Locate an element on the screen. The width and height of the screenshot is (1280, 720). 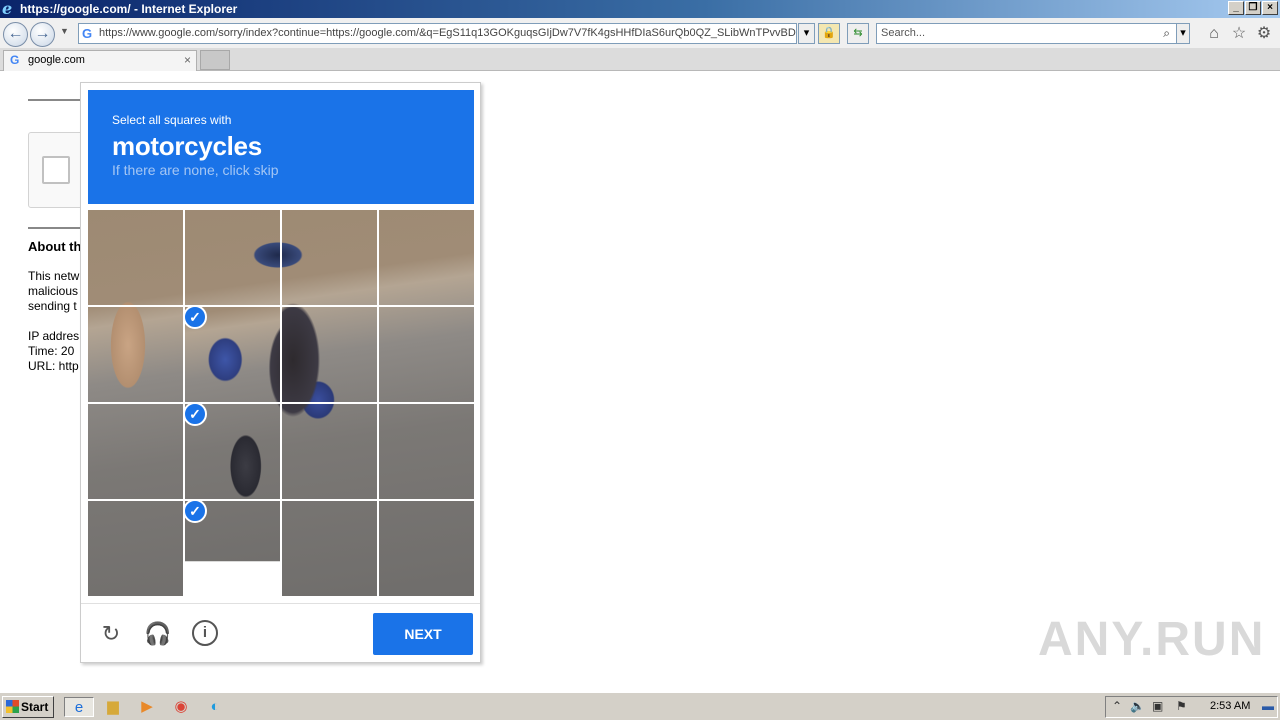
info-line: Time: 20 is located at coordinates (51, 351).